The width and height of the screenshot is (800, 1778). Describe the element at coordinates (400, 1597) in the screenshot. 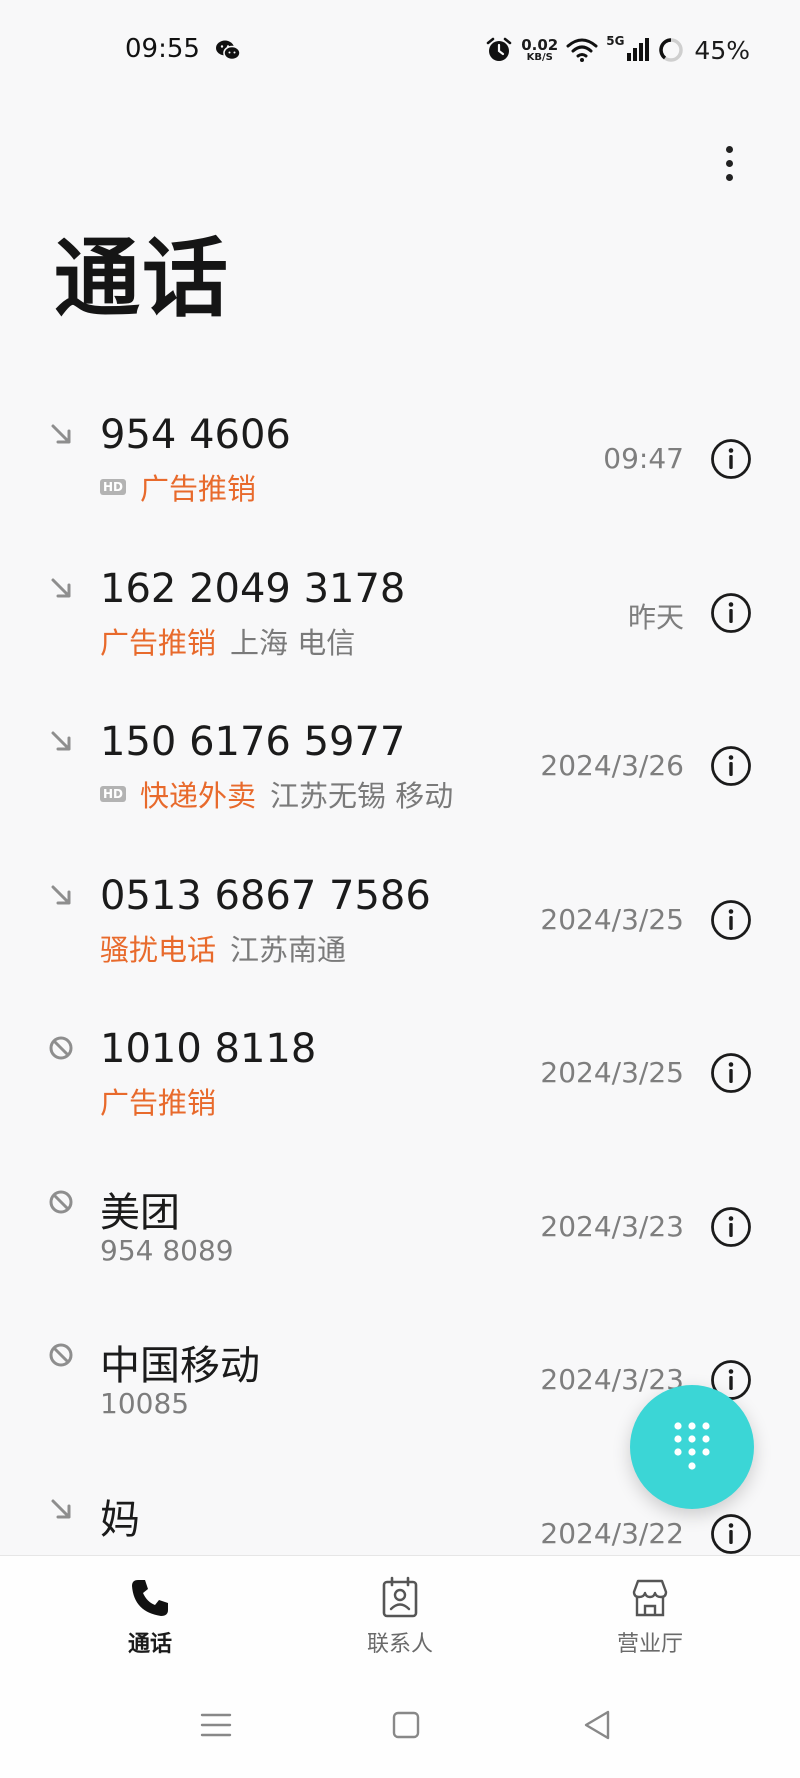

I see `contacts-icon` at that location.